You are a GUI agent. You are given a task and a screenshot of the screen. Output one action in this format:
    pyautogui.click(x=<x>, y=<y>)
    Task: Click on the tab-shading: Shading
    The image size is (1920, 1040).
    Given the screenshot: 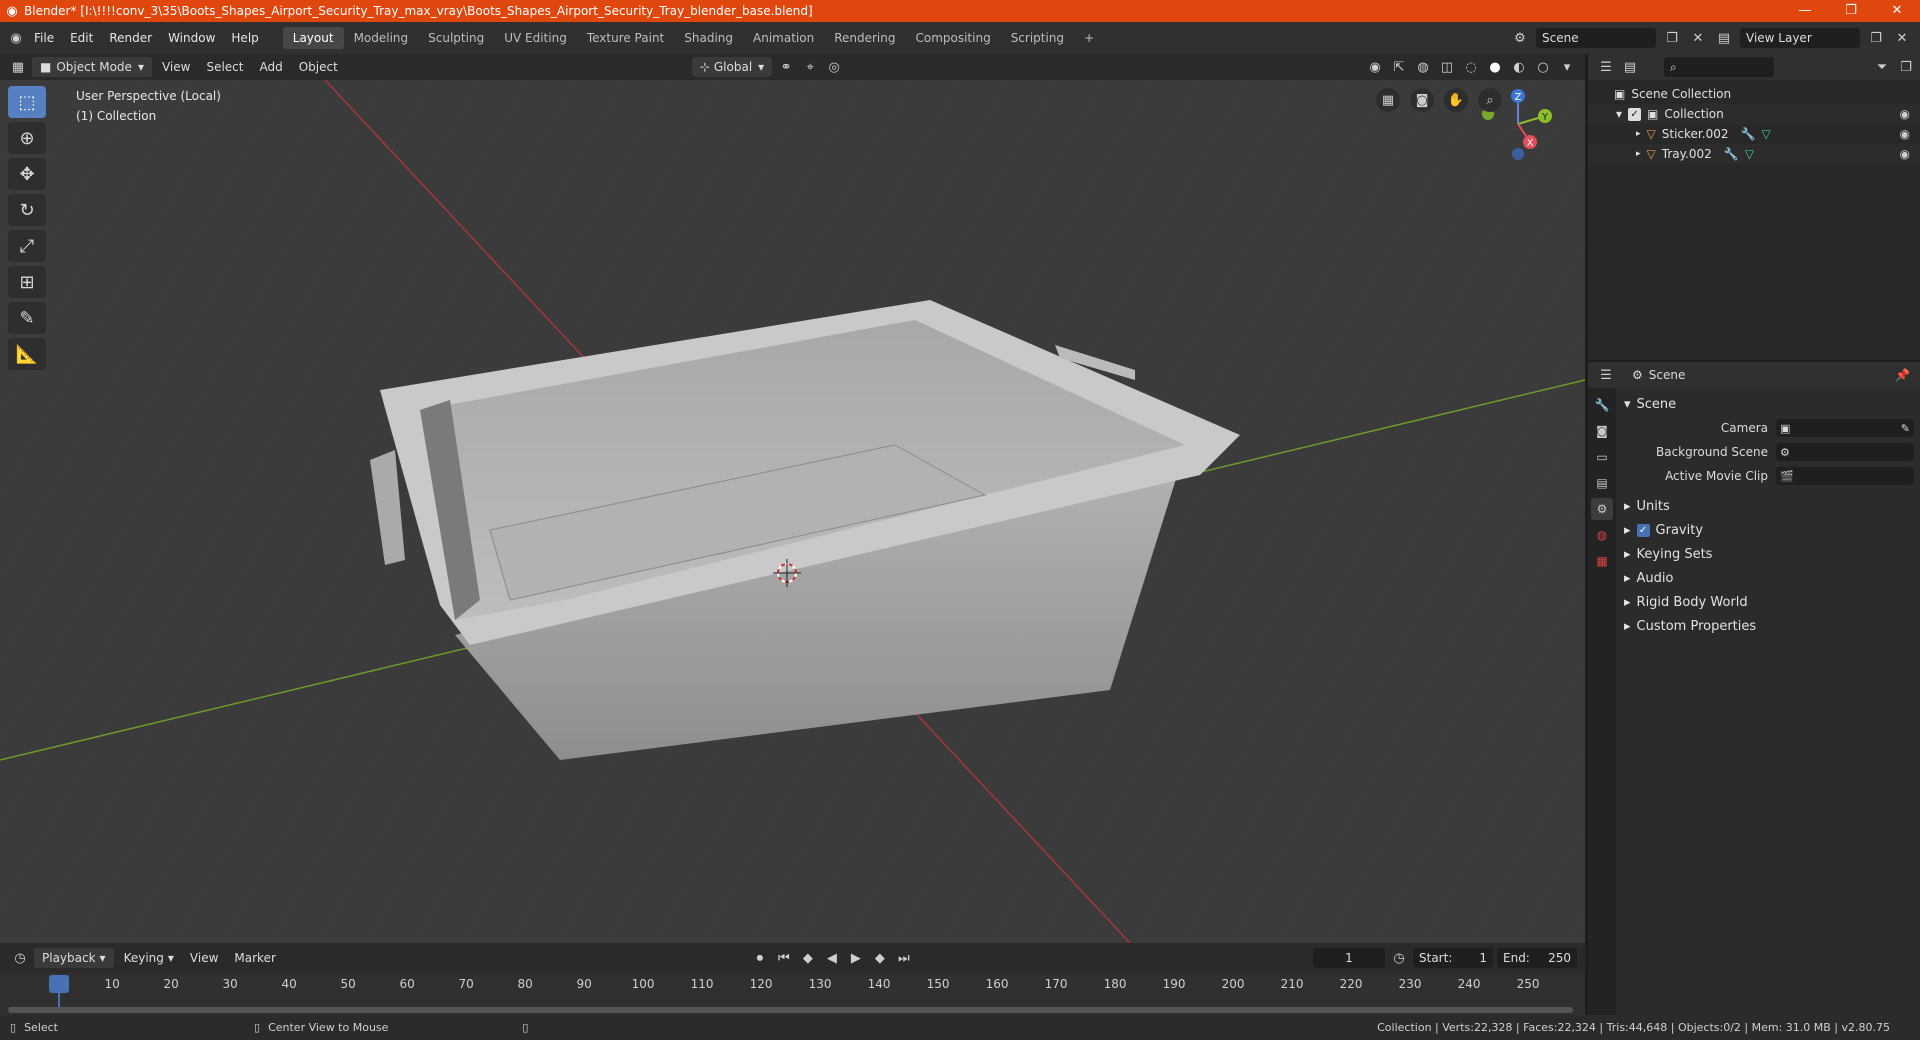 What is the action you would take?
    pyautogui.click(x=708, y=38)
    